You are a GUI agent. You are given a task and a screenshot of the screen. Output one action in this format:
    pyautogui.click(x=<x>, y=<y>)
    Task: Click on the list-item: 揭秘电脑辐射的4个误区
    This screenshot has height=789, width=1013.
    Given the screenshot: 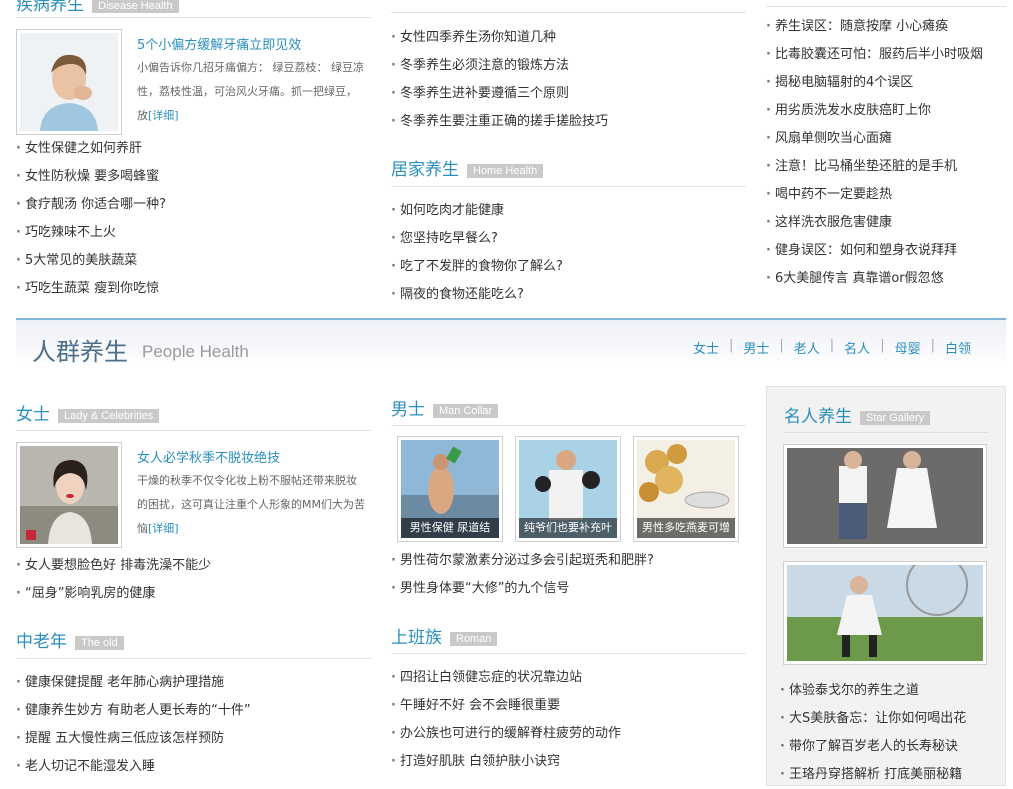 What is the action you would take?
    pyautogui.click(x=886, y=83)
    